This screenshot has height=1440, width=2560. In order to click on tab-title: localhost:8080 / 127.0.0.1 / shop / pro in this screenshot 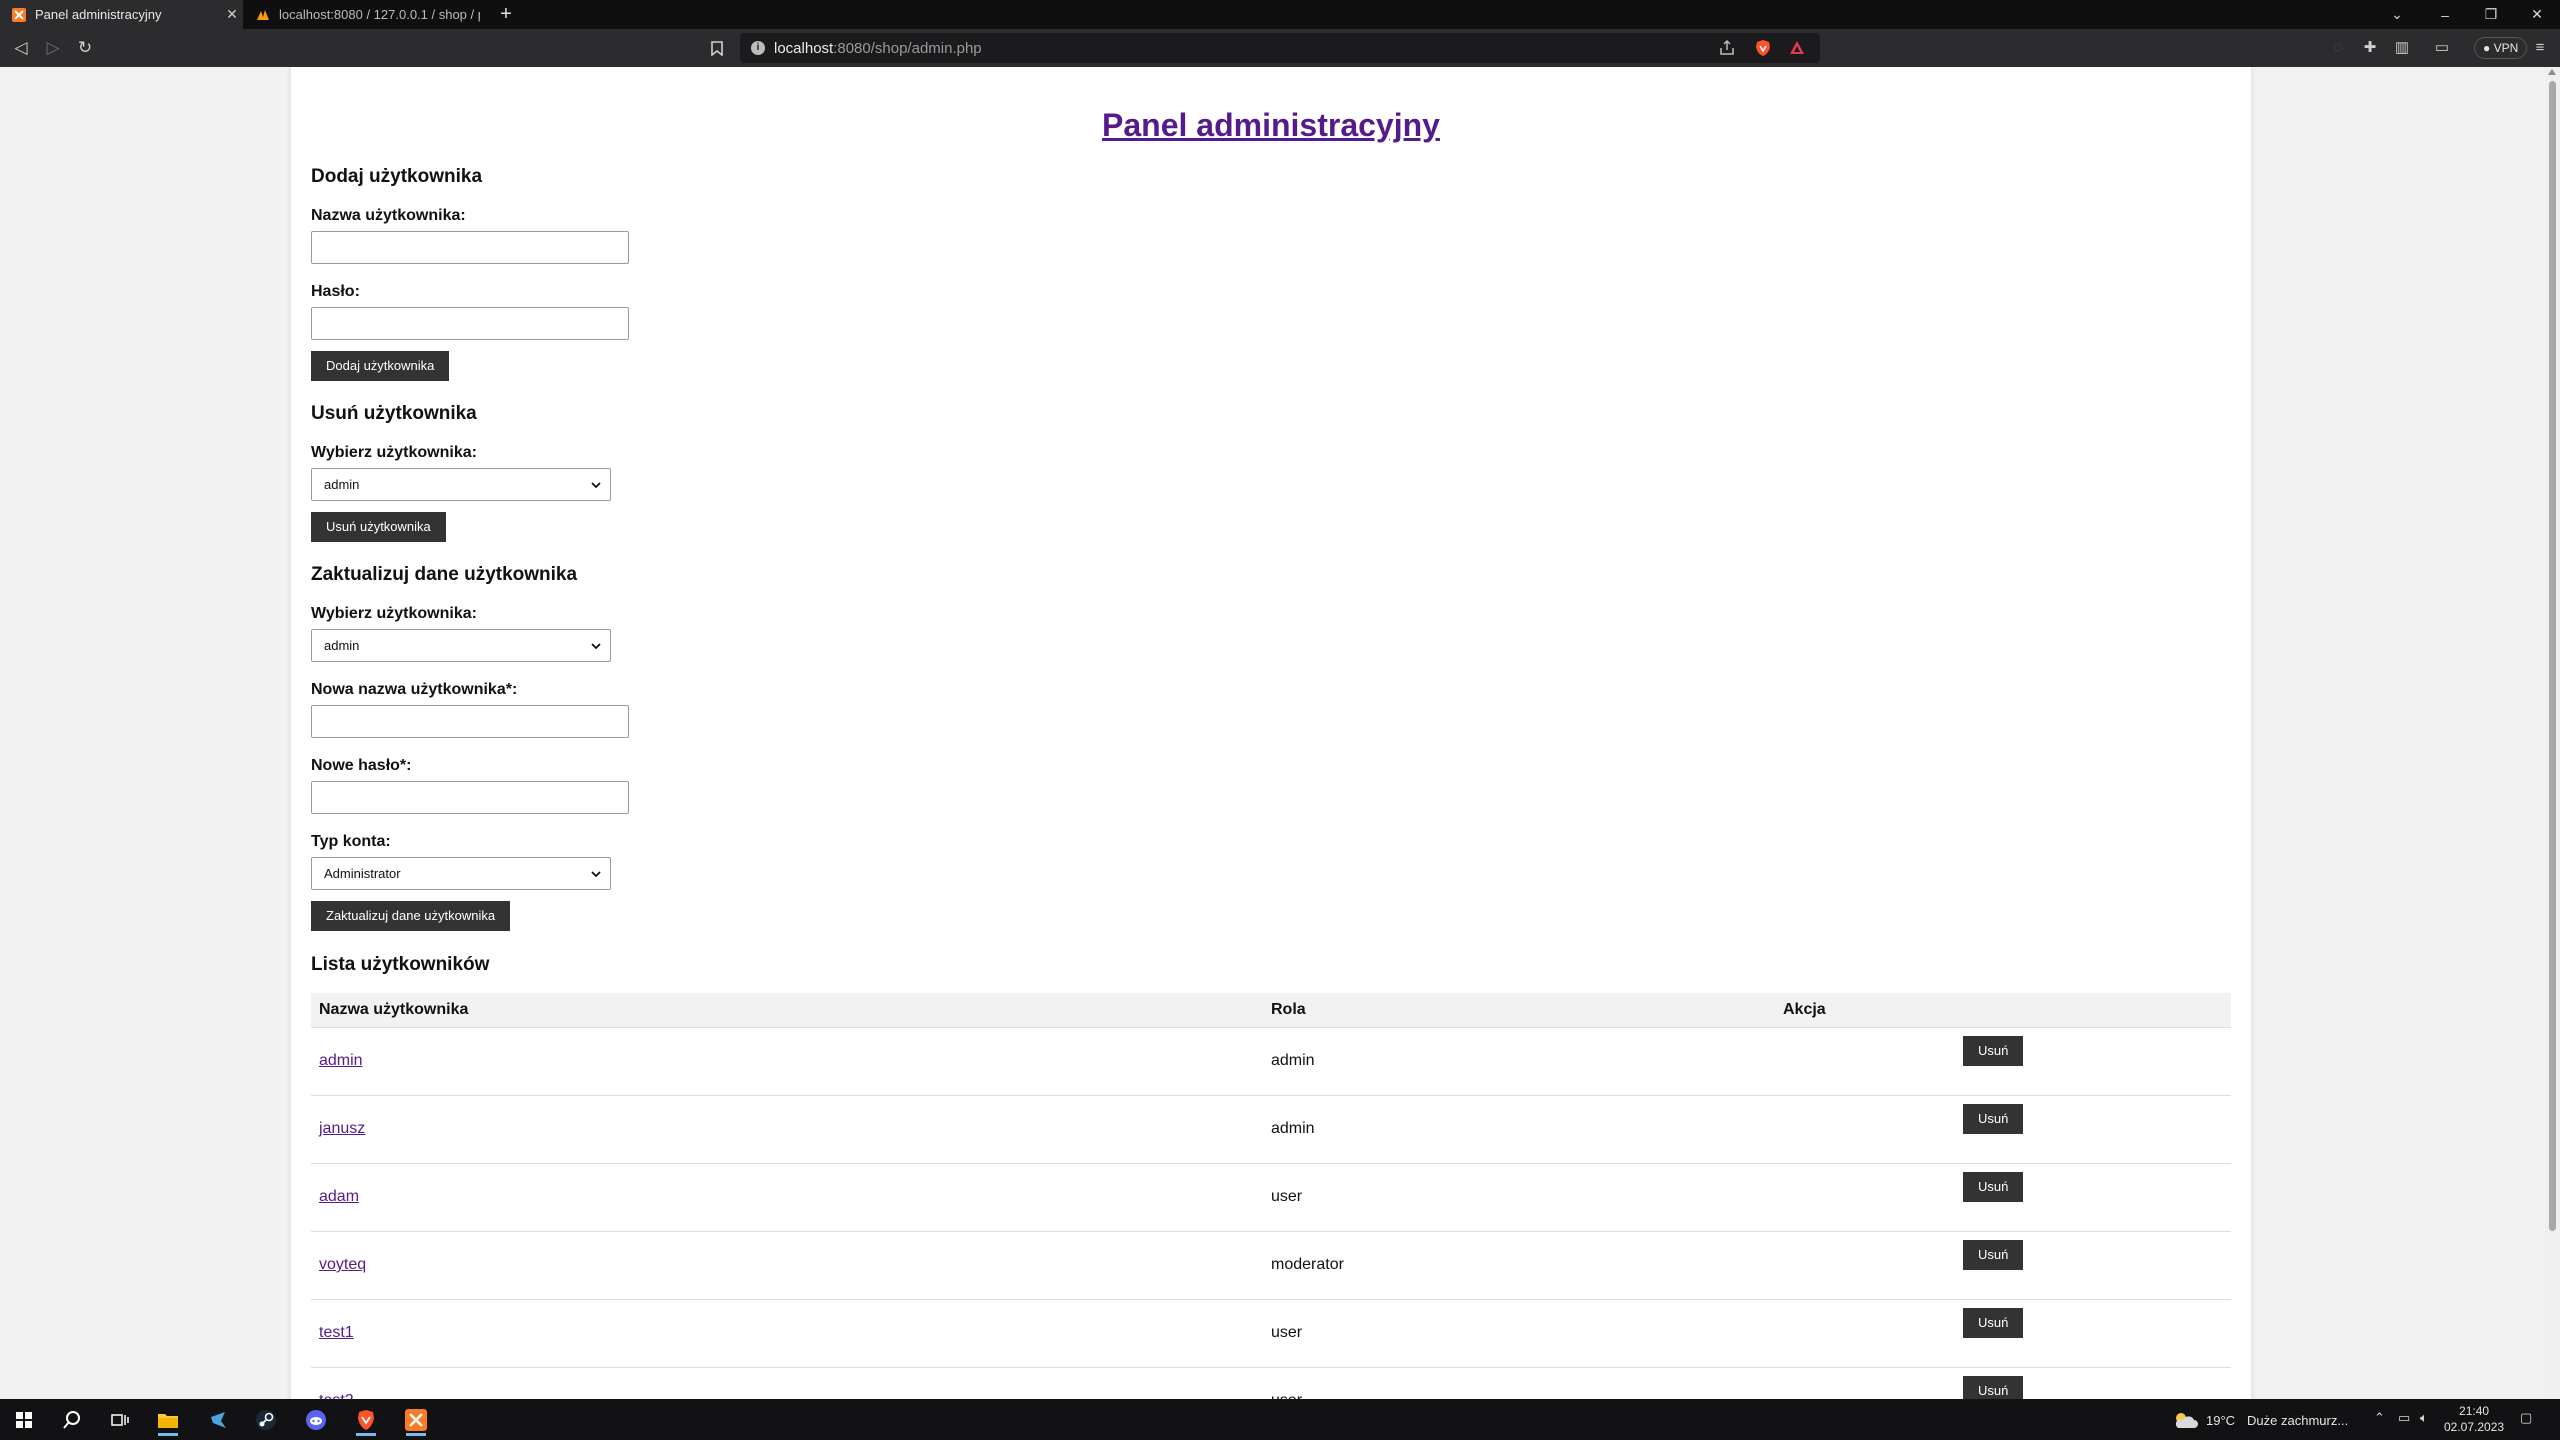, I will do `click(379, 14)`.